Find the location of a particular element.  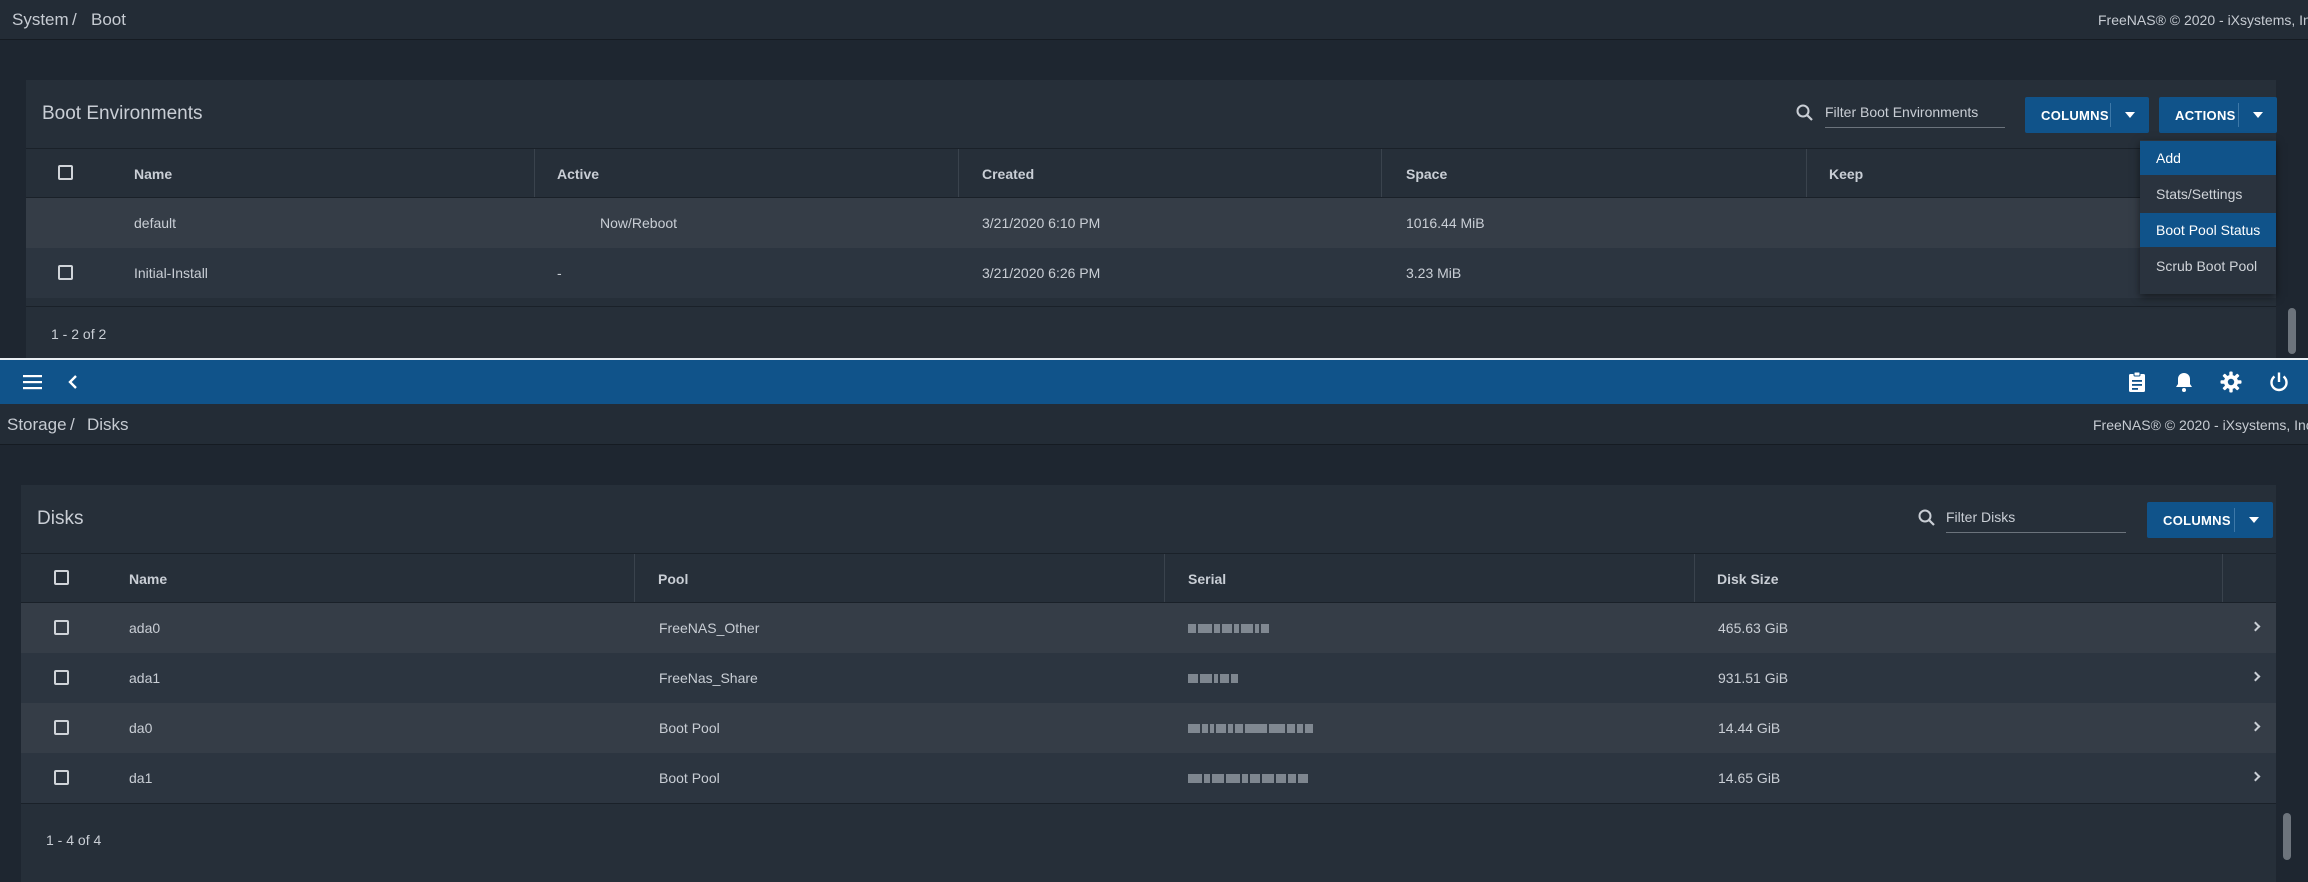

cell-name: da0 is located at coordinates (141, 728).